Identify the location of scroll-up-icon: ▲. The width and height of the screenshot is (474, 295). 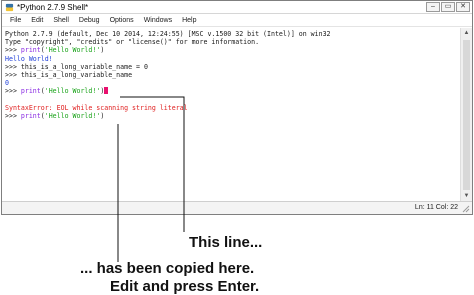
(466, 33).